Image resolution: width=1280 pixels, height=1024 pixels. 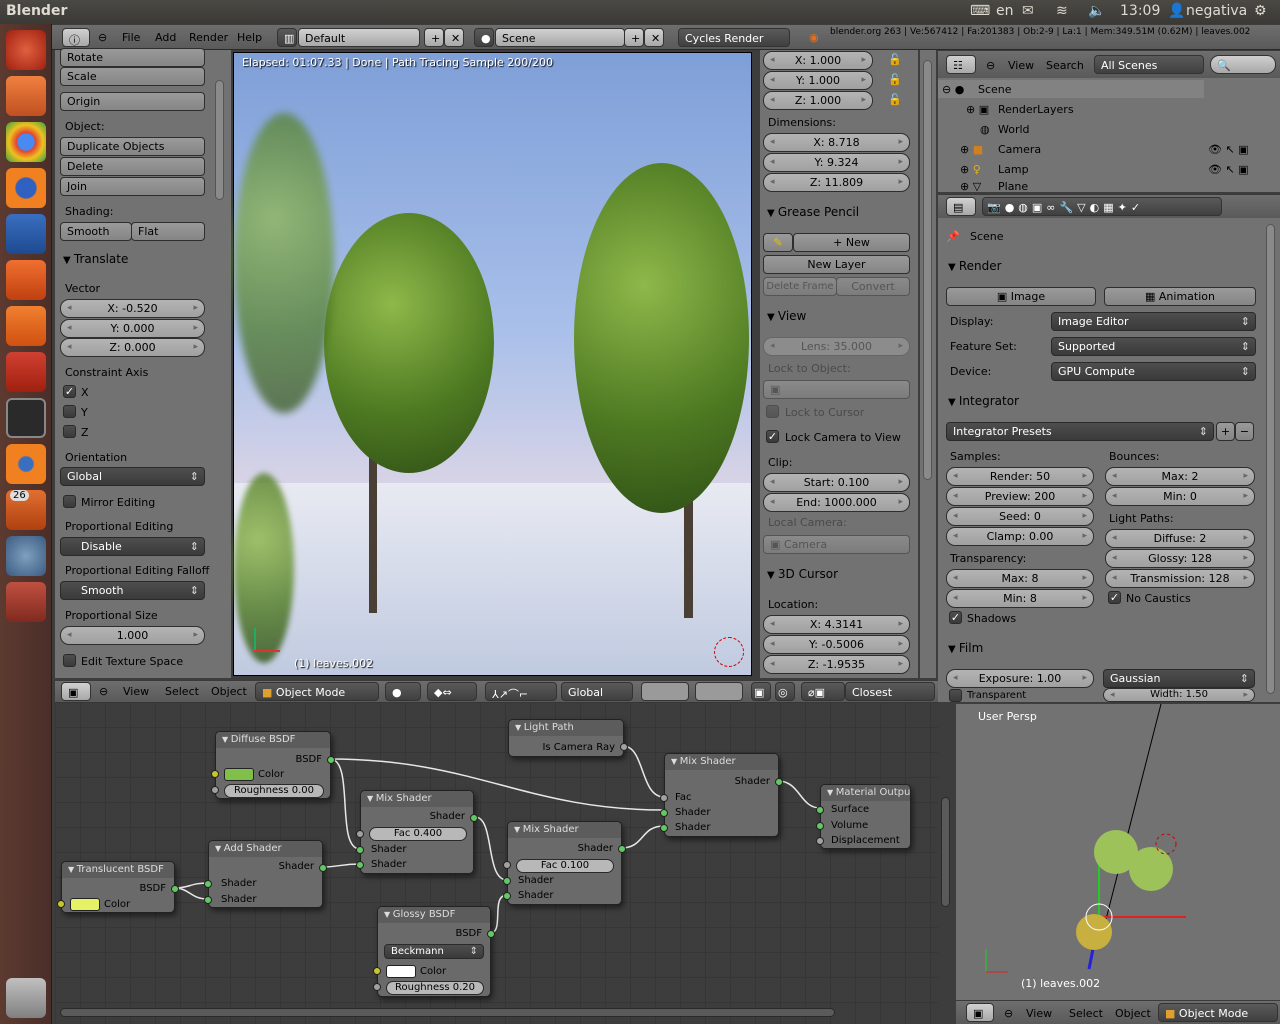 What do you see at coordinates (132, 76) in the screenshot?
I see `scale-button: Scale` at bounding box center [132, 76].